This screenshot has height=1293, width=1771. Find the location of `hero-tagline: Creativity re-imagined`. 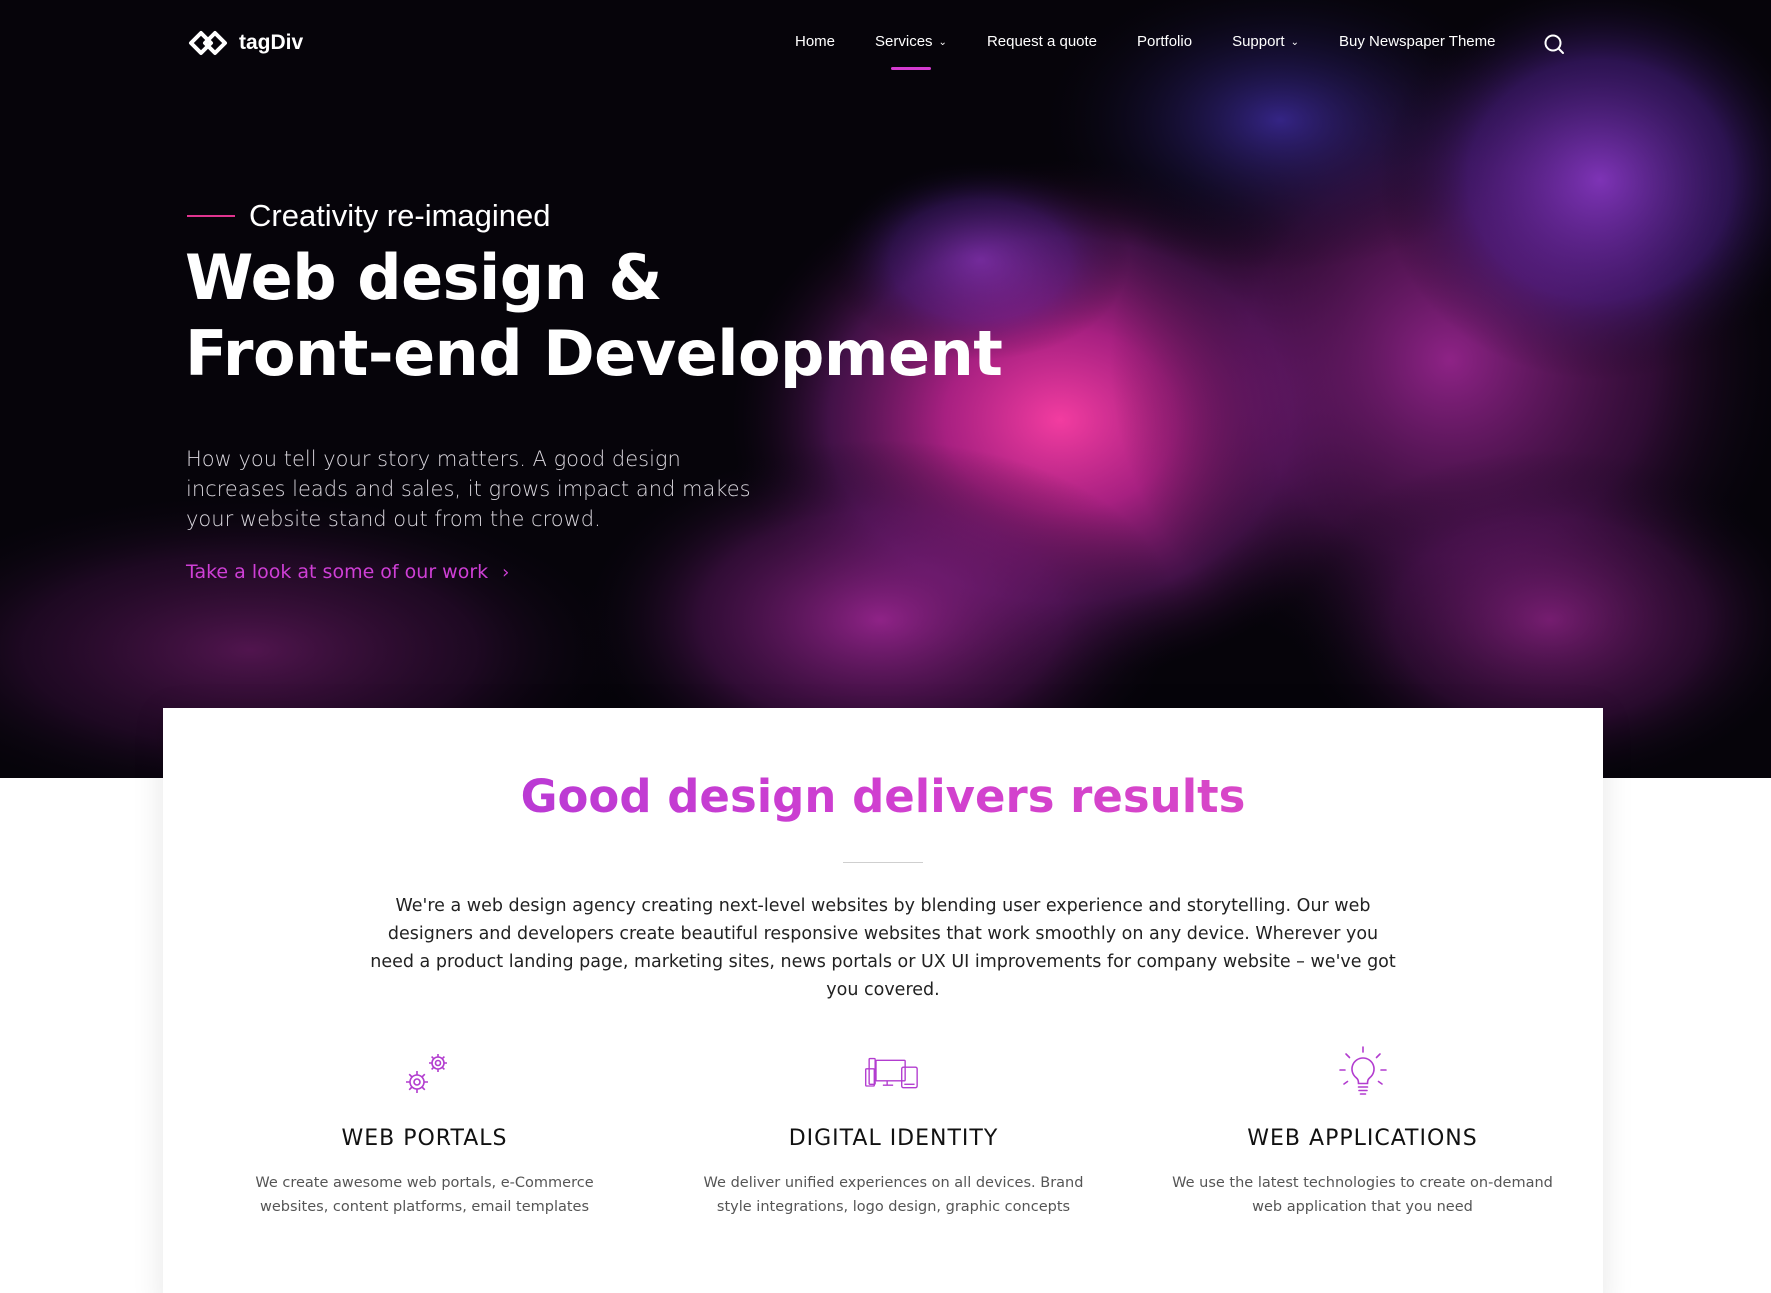

hero-tagline: Creativity re-imagined is located at coordinates (400, 215).